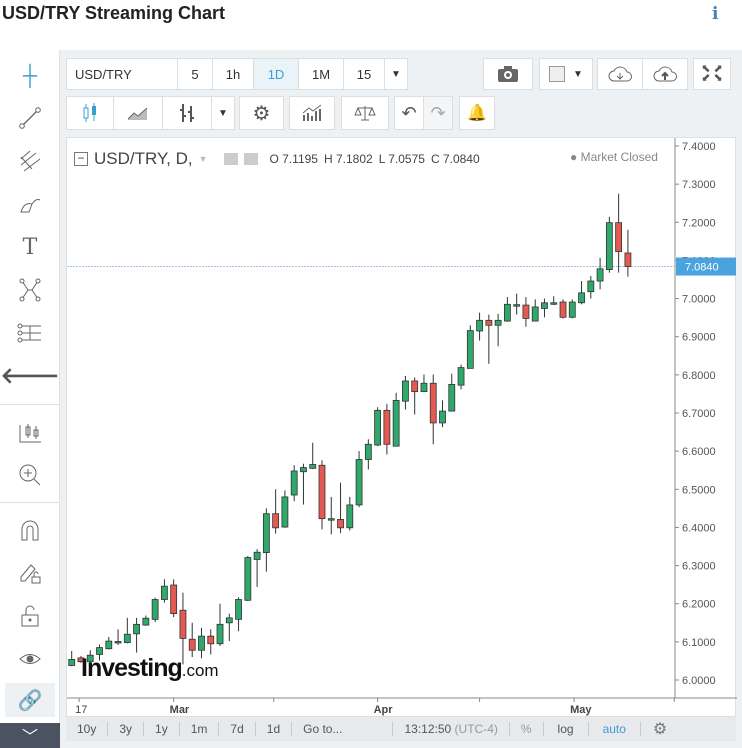  What do you see at coordinates (187, 113) in the screenshot?
I see `bars-chart-icon` at bounding box center [187, 113].